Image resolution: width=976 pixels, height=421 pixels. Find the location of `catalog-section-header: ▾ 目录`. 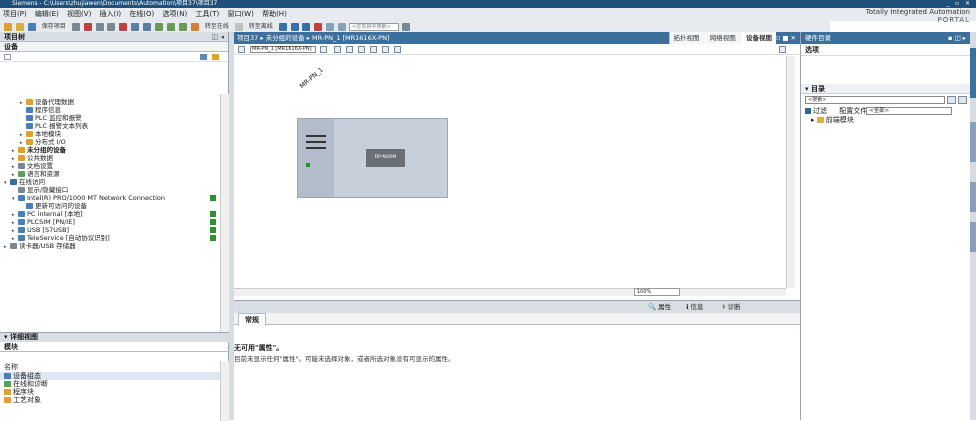

catalog-section-header: ▾ 目录 is located at coordinates (886, 89).